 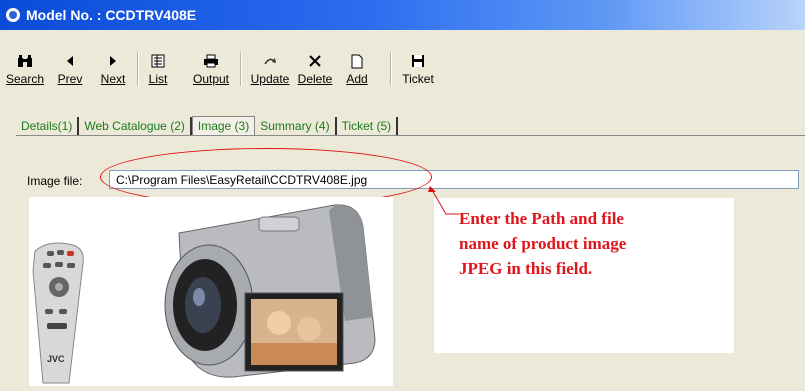 What do you see at coordinates (541, 218) in the screenshot?
I see `annotation-line-1: Enter the Path and file` at bounding box center [541, 218].